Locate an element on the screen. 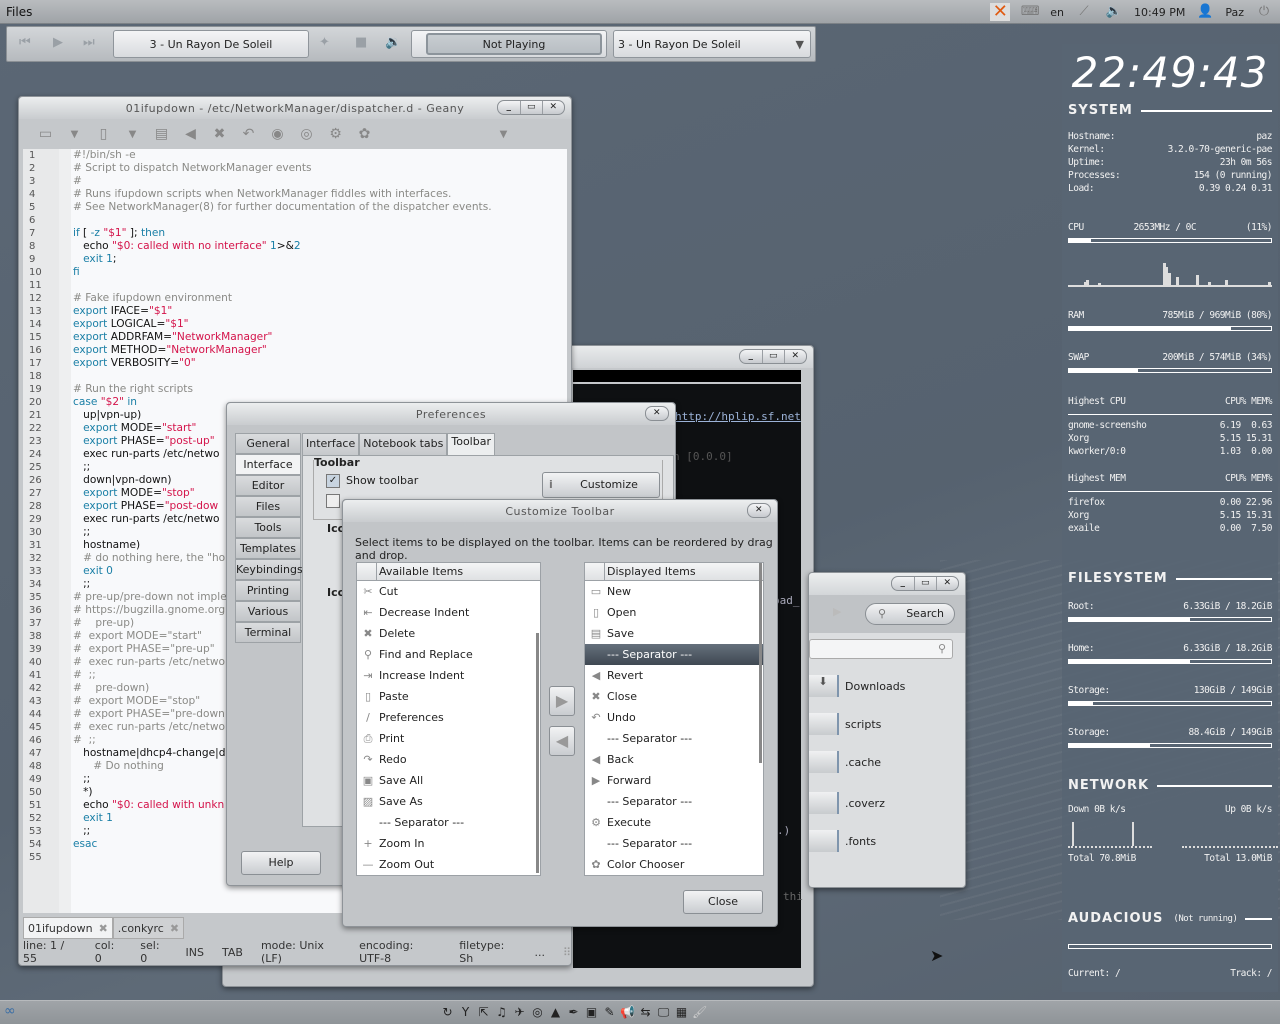 The width and height of the screenshot is (1280, 1024). network-icon: ⟋ is located at coordinates (1084, 12).